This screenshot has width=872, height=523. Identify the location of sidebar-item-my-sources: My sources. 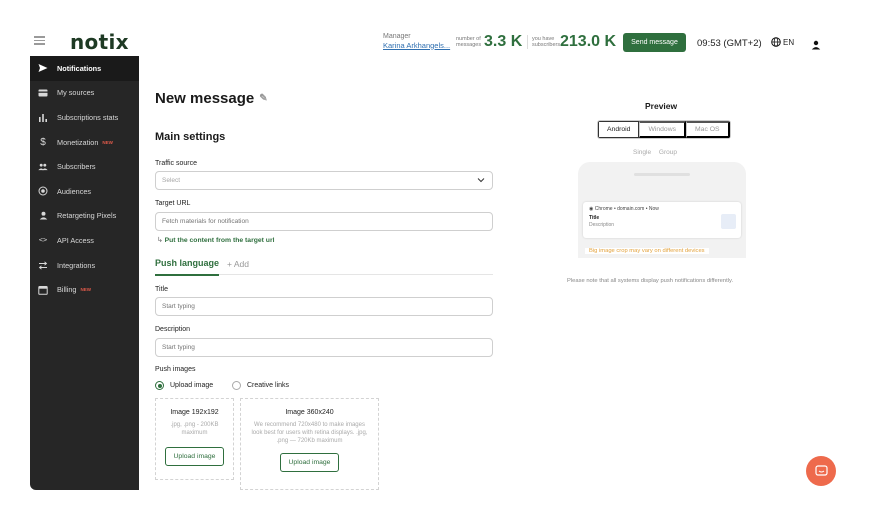
(84, 93).